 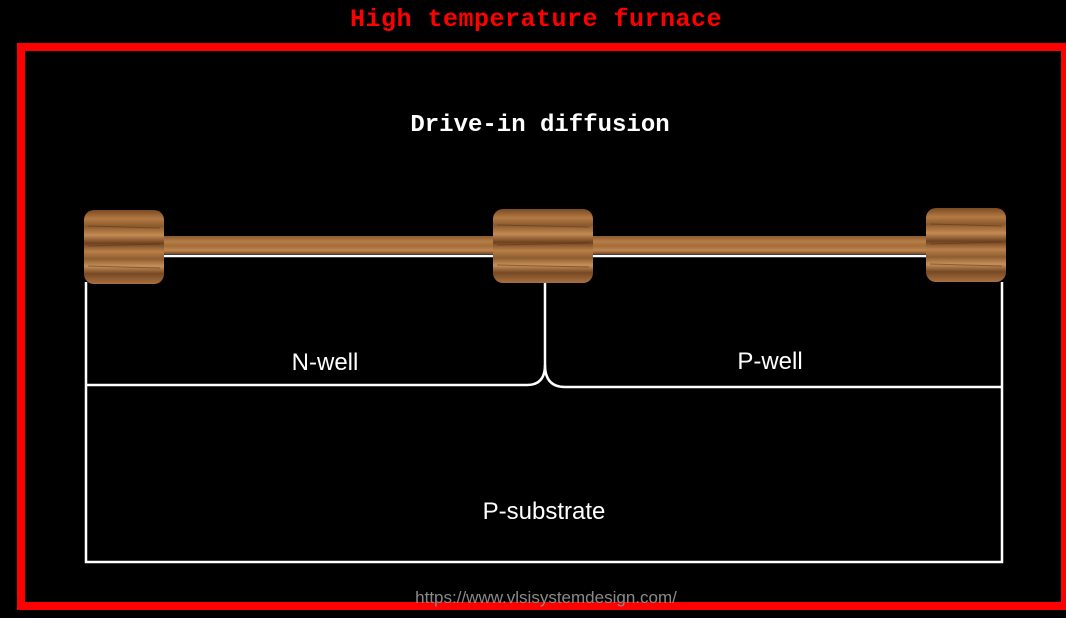 What do you see at coordinates (966, 245) in the screenshot?
I see `field-oxide-right` at bounding box center [966, 245].